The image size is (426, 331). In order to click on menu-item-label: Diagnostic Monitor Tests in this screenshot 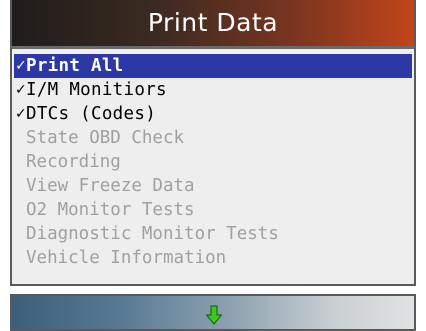, I will do `click(152, 234)`.